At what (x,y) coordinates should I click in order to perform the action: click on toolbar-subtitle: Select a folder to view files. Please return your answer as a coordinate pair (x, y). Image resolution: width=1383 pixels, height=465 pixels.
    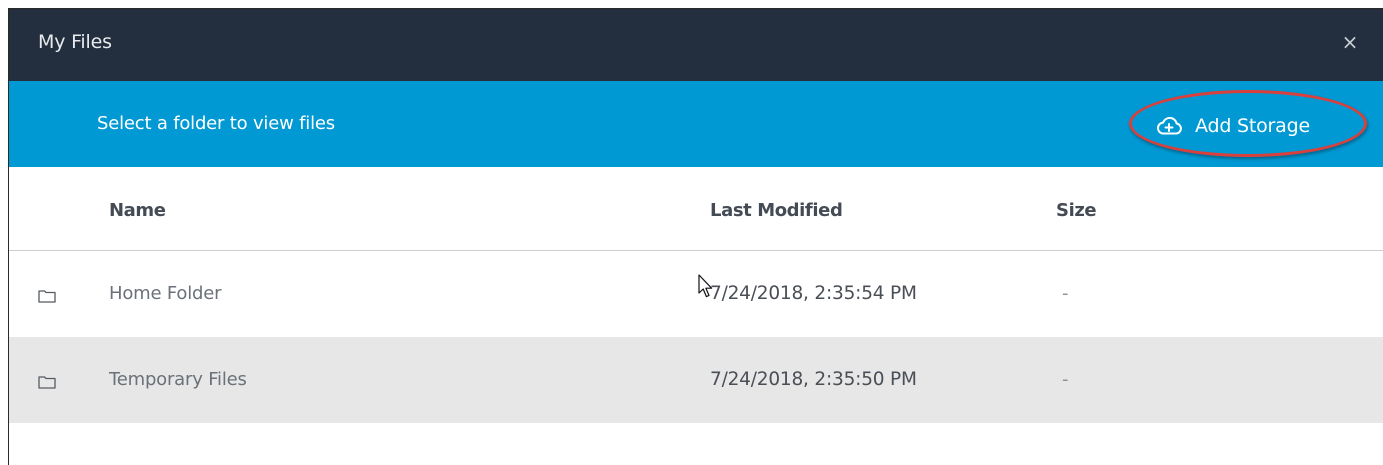
    Looking at the image, I should click on (216, 123).